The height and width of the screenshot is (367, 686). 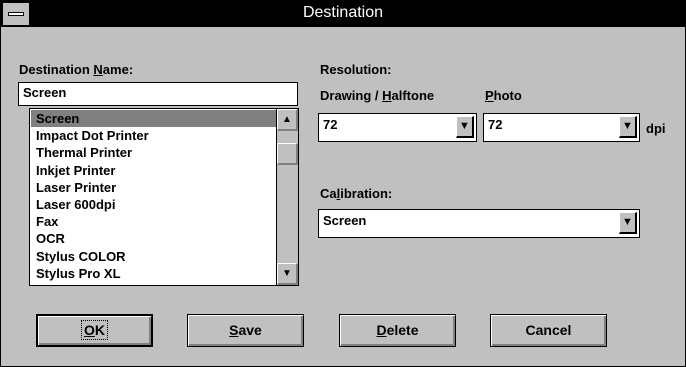 I want to click on destination-list-item: Laser Printer, so click(x=154, y=187).